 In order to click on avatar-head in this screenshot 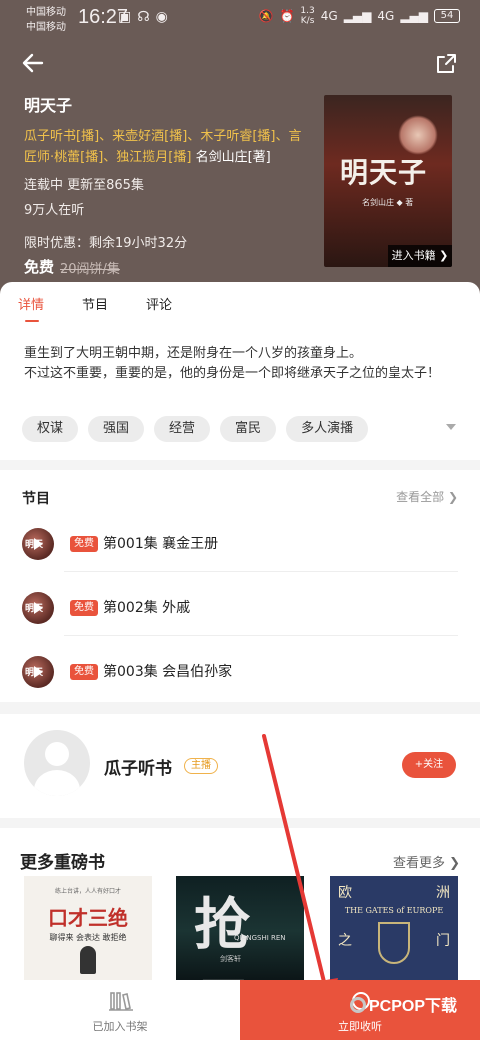, I will do `click(57, 754)`.